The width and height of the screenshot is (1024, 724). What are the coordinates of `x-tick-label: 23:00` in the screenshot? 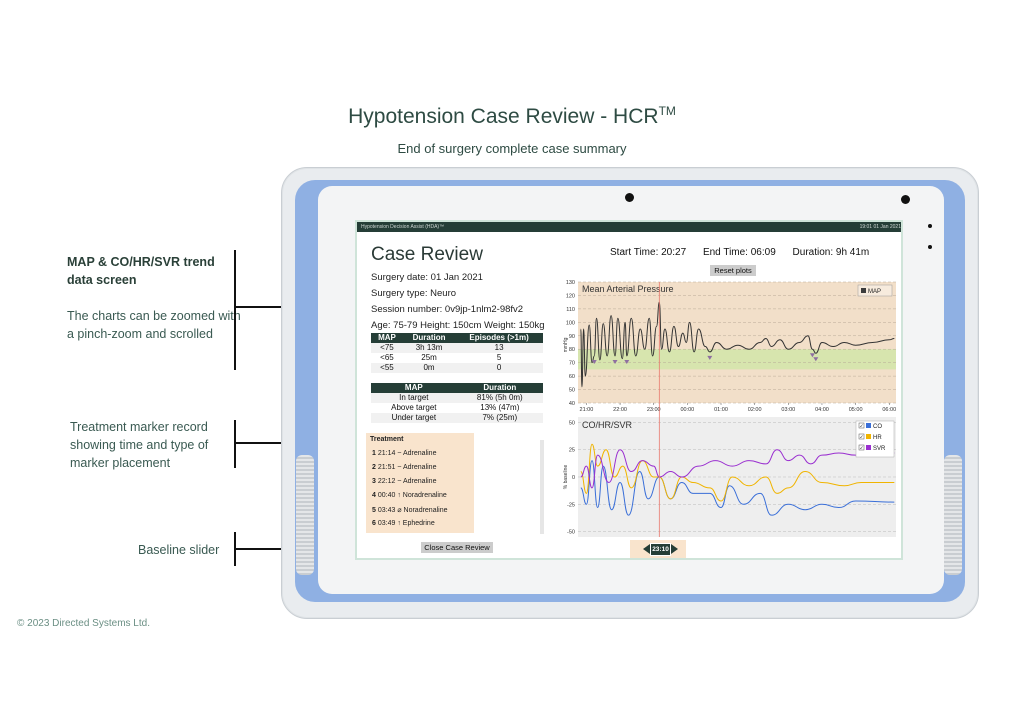 It's located at (654, 410).